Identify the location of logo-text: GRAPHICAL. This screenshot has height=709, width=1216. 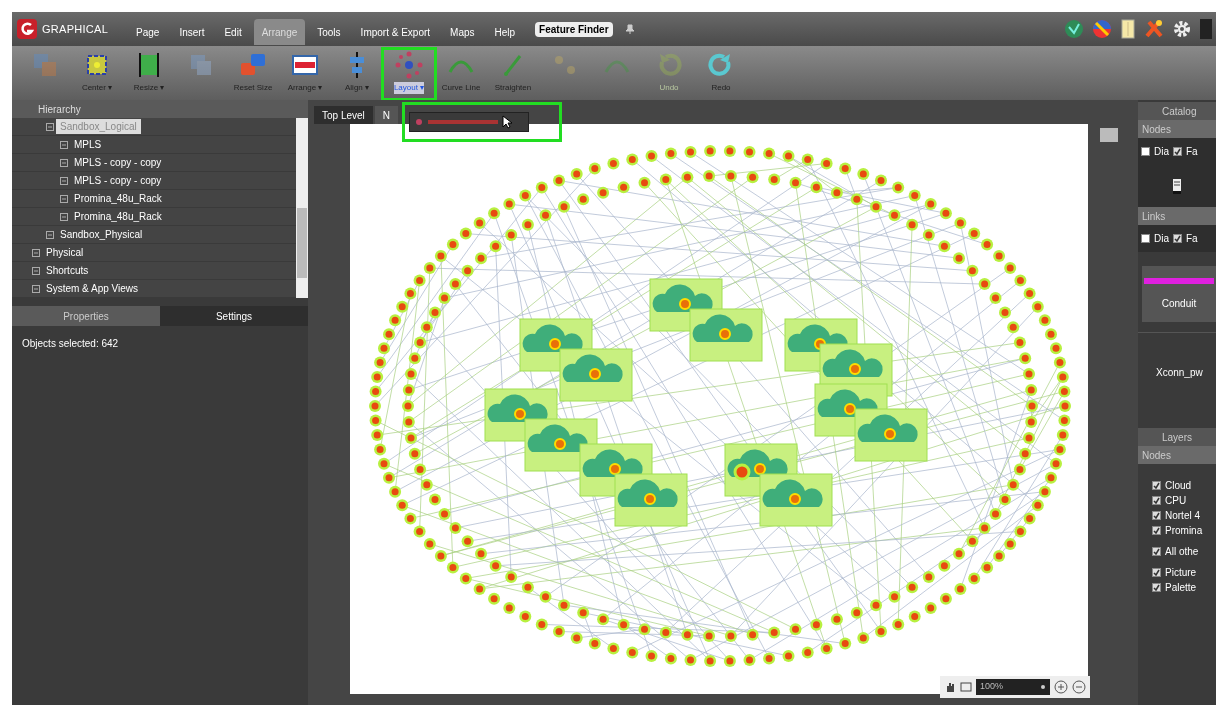
(75, 29).